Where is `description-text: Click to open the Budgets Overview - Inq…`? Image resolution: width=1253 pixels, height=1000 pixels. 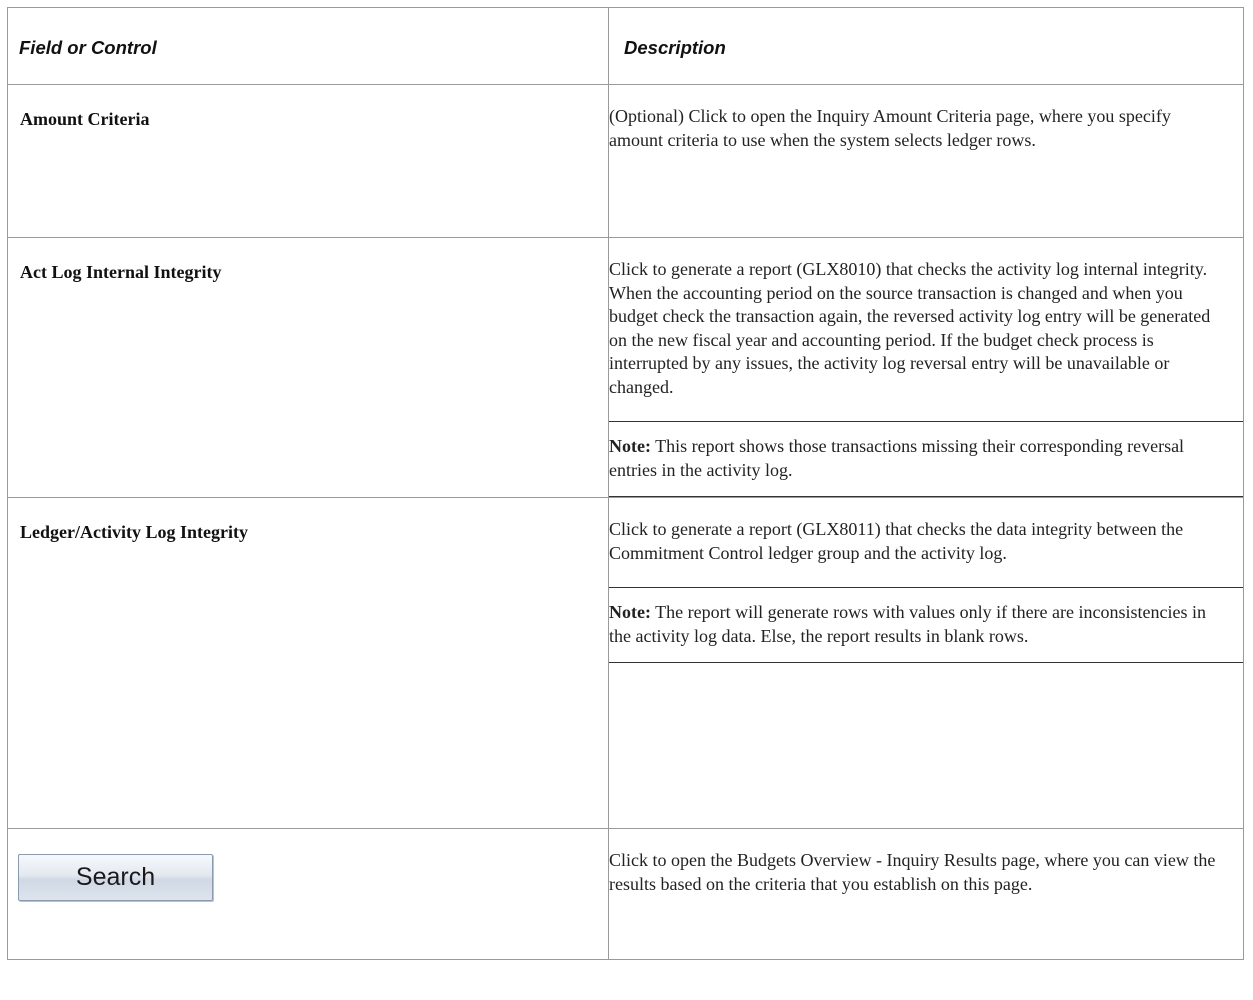 description-text: Click to open the Budgets Overview - Inq… is located at coordinates (912, 872).